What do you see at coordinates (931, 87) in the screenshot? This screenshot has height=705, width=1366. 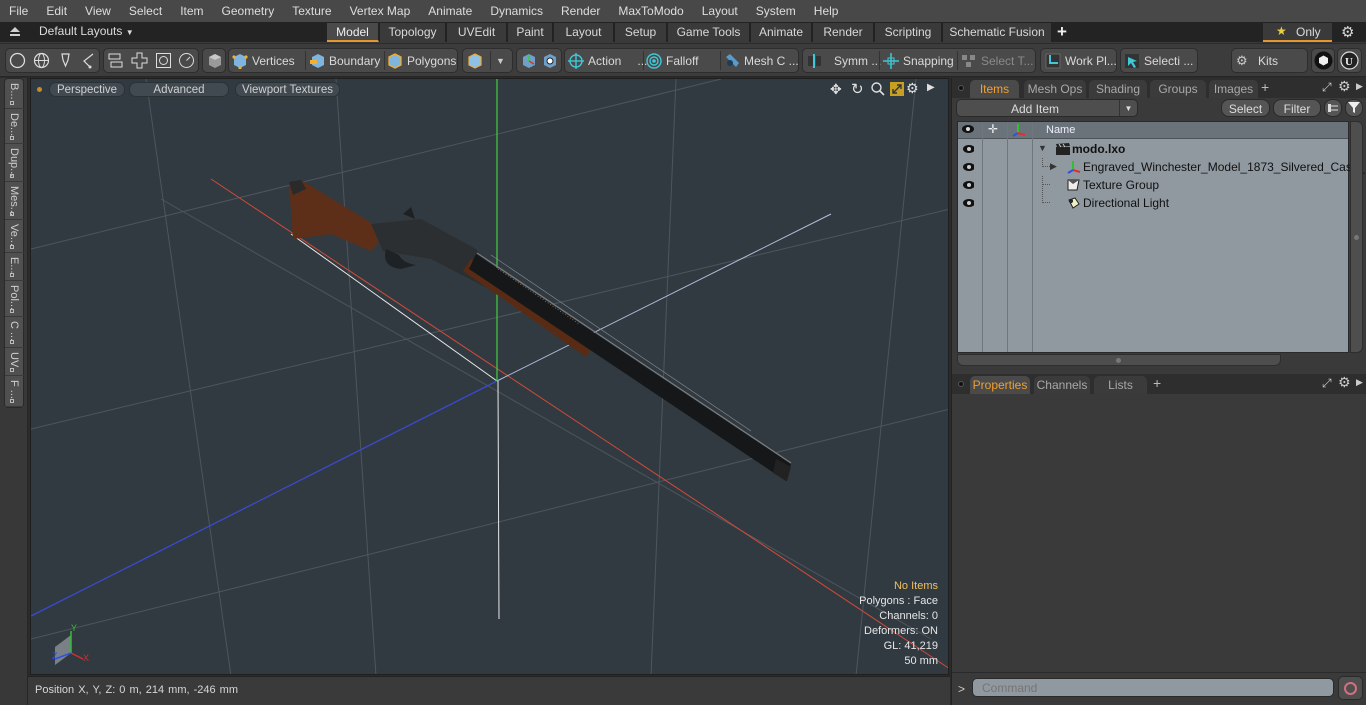 I see `viewport-menu-arrow-icon: ▶` at bounding box center [931, 87].